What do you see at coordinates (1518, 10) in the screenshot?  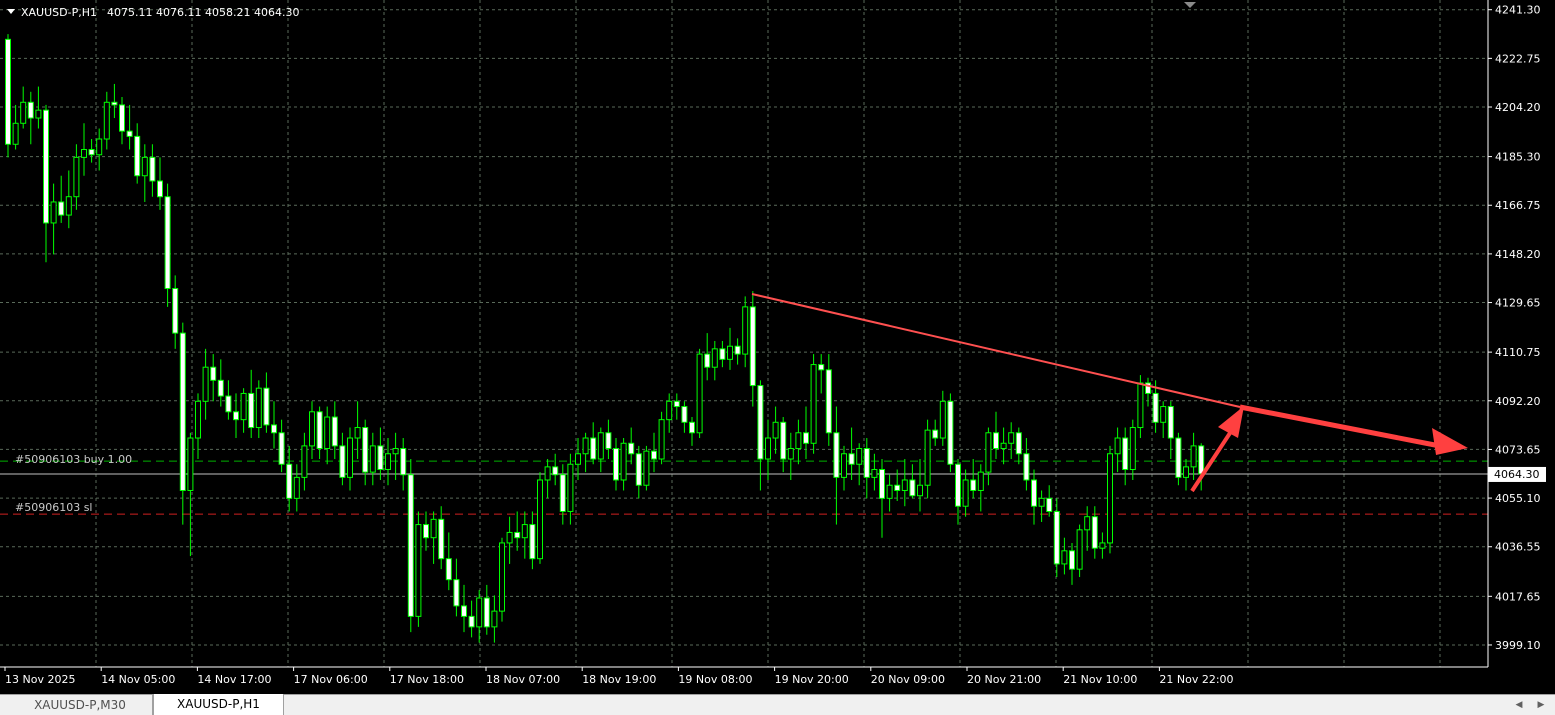 I see `price-tick-label: 4241.30` at bounding box center [1518, 10].